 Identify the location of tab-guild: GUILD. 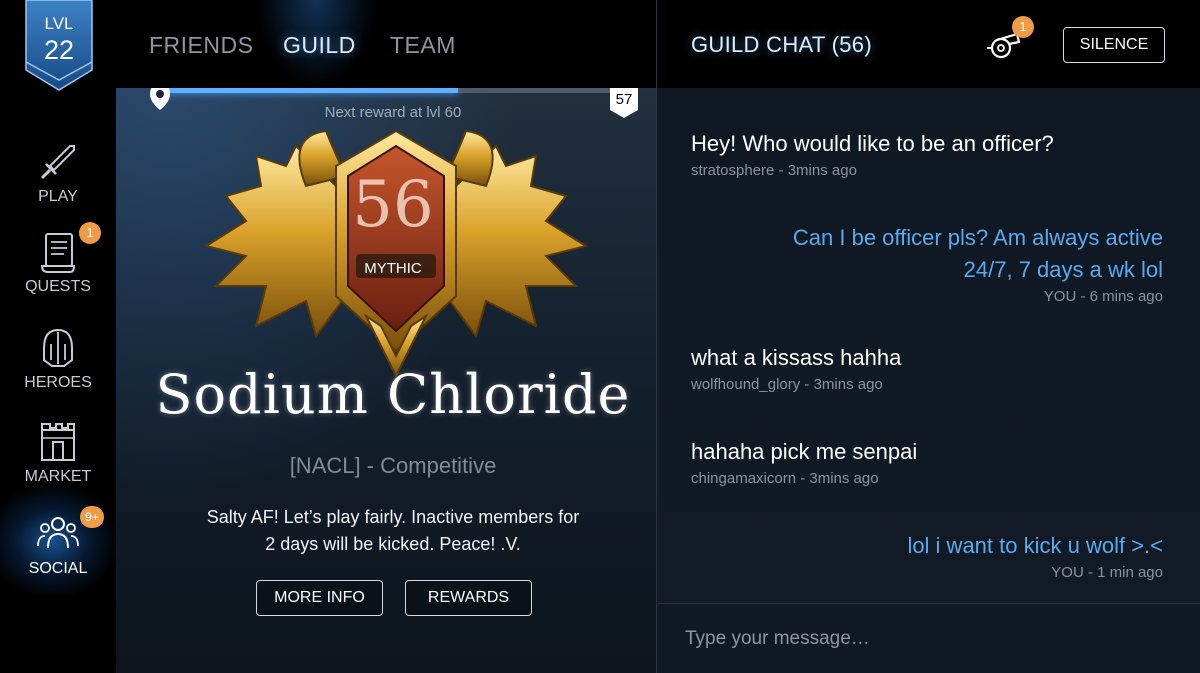
(319, 45).